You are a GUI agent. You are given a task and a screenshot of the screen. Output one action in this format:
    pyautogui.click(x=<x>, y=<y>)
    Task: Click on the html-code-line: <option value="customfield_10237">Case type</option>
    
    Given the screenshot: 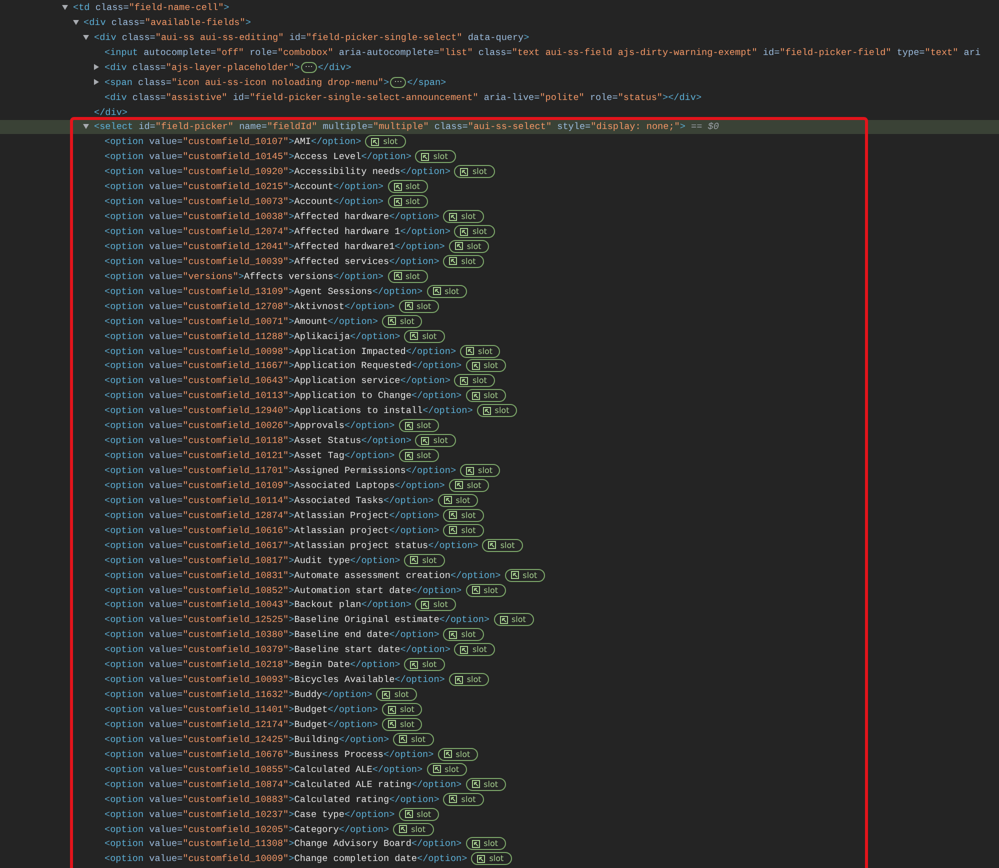 What is the action you would take?
    pyautogui.click(x=249, y=814)
    